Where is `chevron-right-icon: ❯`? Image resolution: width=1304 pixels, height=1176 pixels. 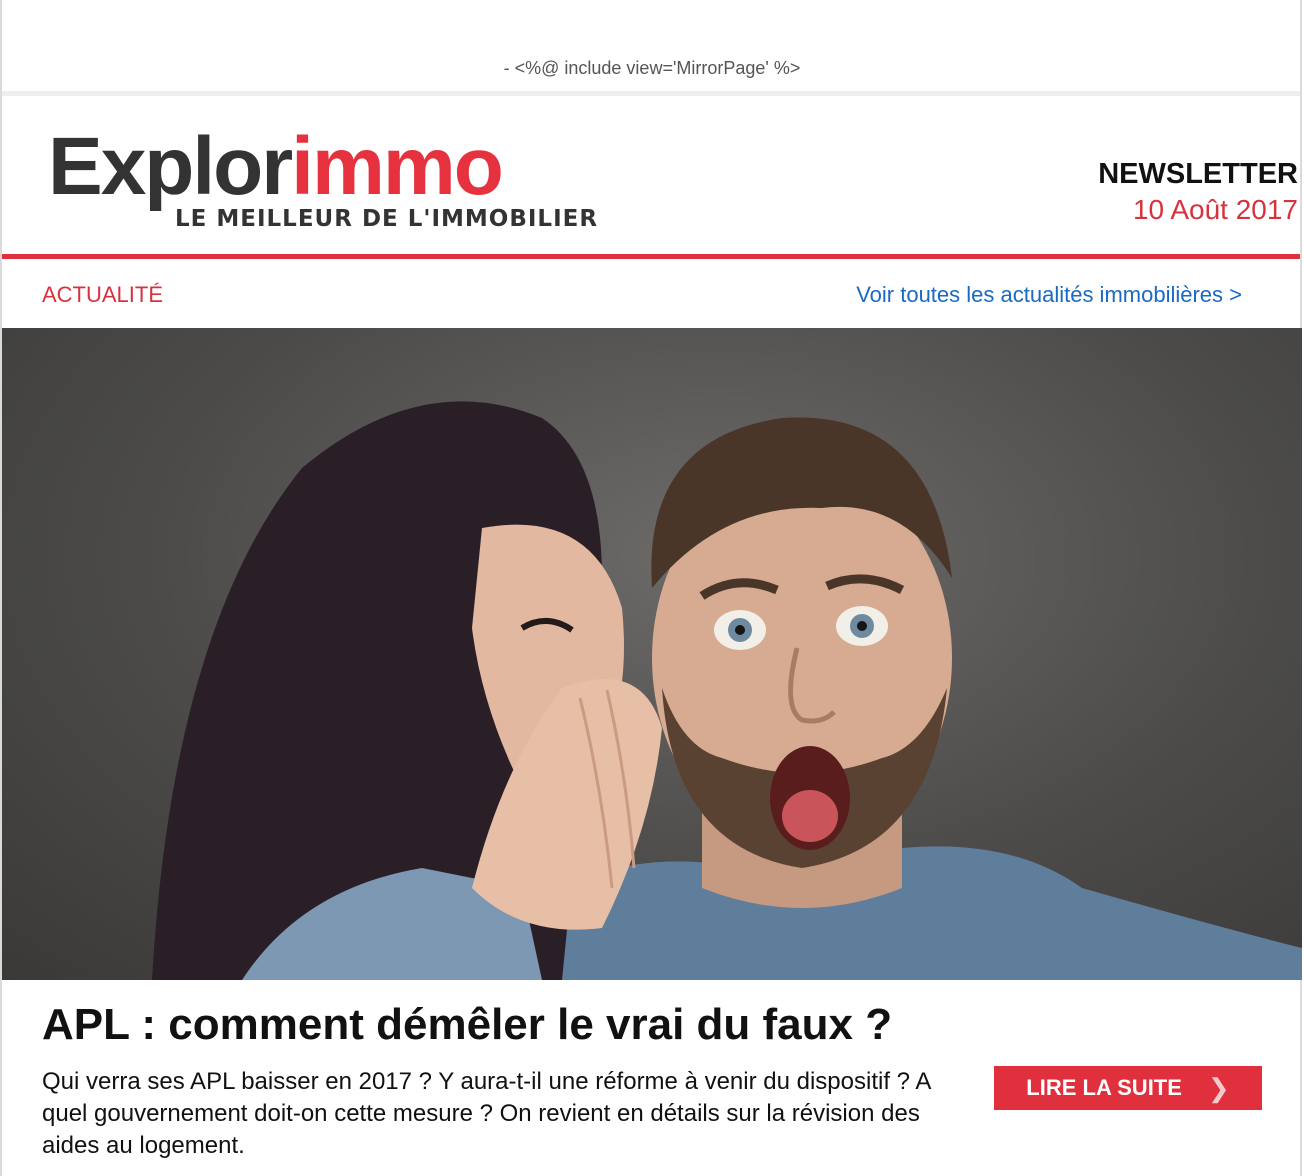
chevron-right-icon: ❯ is located at coordinates (1218, 1087).